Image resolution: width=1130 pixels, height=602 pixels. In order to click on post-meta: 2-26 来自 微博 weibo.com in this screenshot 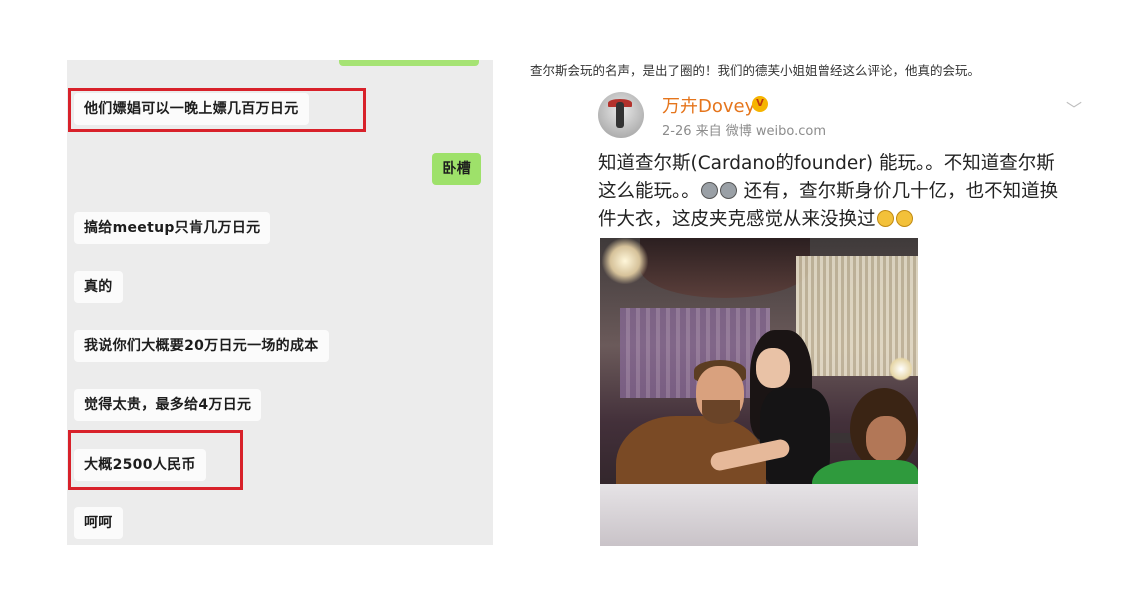, I will do `click(744, 131)`.